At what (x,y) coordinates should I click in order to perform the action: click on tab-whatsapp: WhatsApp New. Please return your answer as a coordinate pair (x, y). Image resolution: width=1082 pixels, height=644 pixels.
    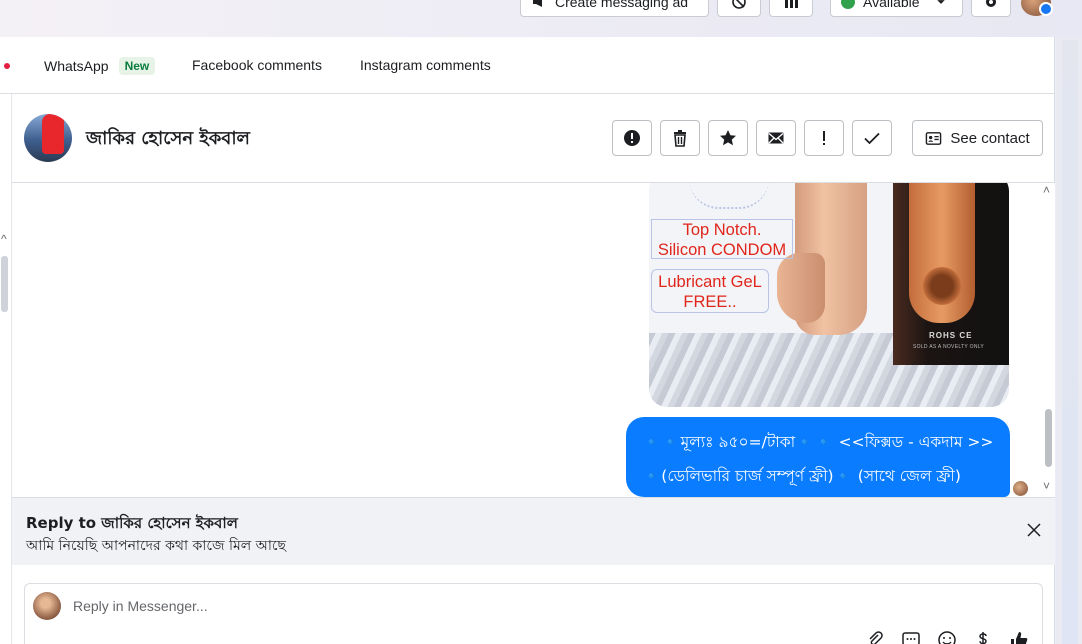
    Looking at the image, I should click on (100, 66).